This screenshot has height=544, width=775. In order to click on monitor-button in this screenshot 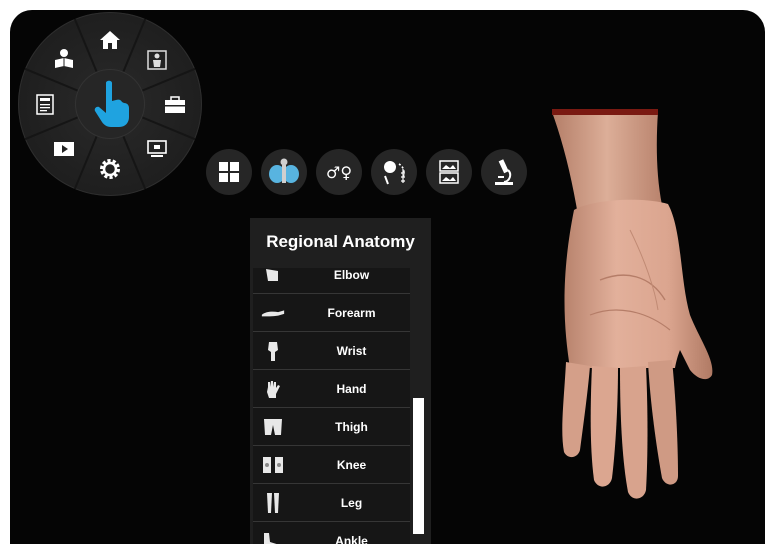, I will do `click(157, 149)`.